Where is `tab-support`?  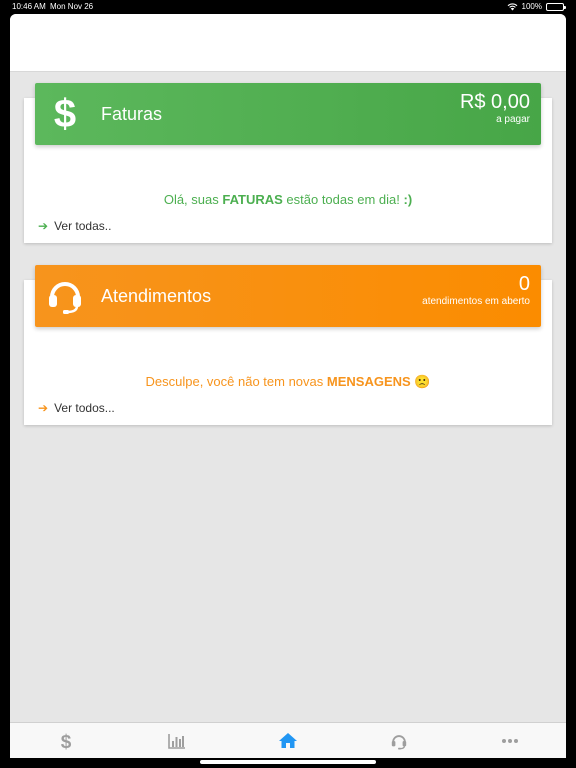
tab-support is located at coordinates (399, 740).